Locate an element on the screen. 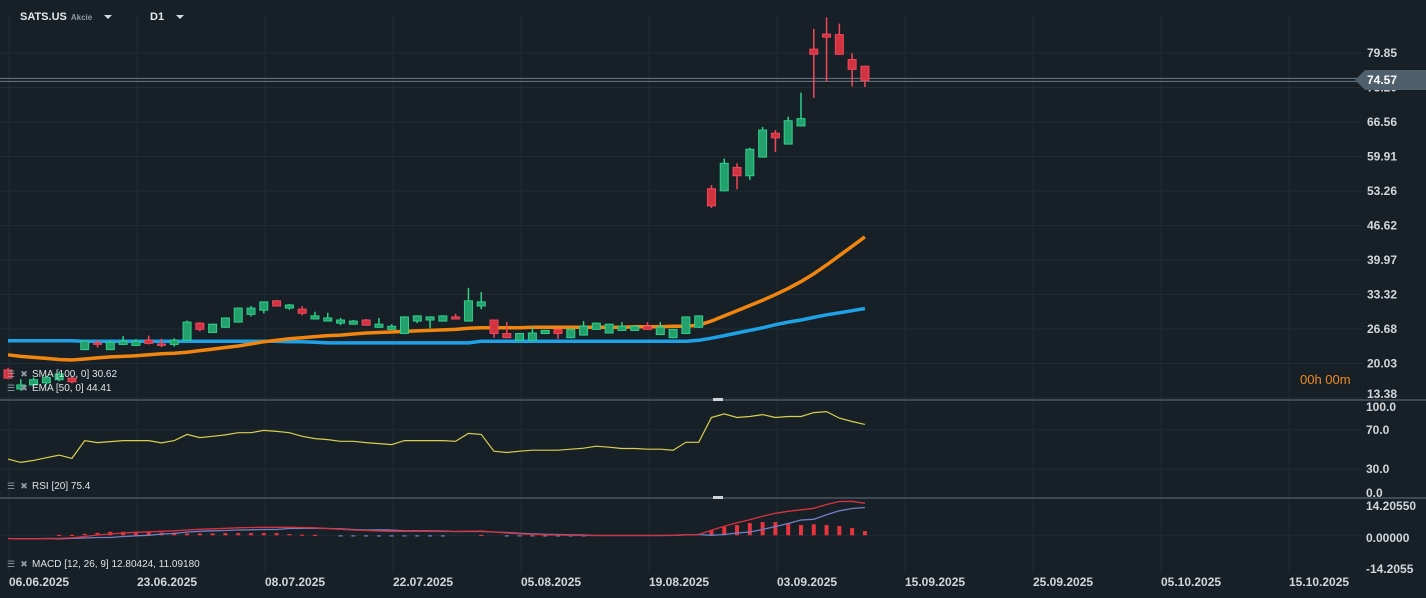 Image resolution: width=1426 pixels, height=598 pixels. timeframe-selector: D1 is located at coordinates (167, 17).